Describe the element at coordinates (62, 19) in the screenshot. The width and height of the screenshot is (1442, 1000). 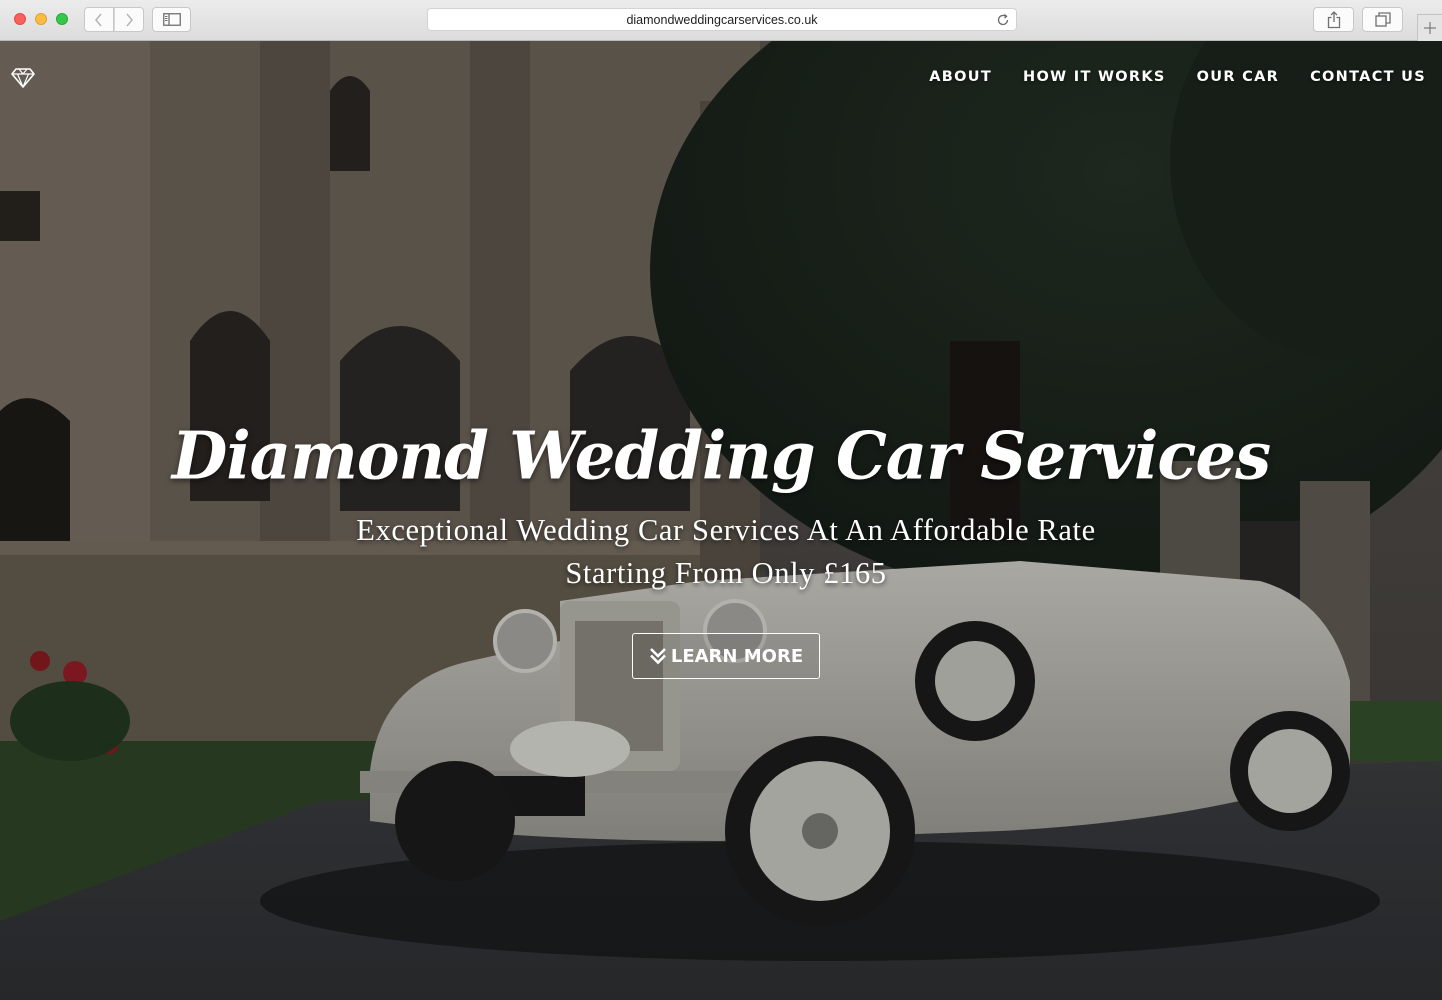
I see `zoom-window-button` at that location.